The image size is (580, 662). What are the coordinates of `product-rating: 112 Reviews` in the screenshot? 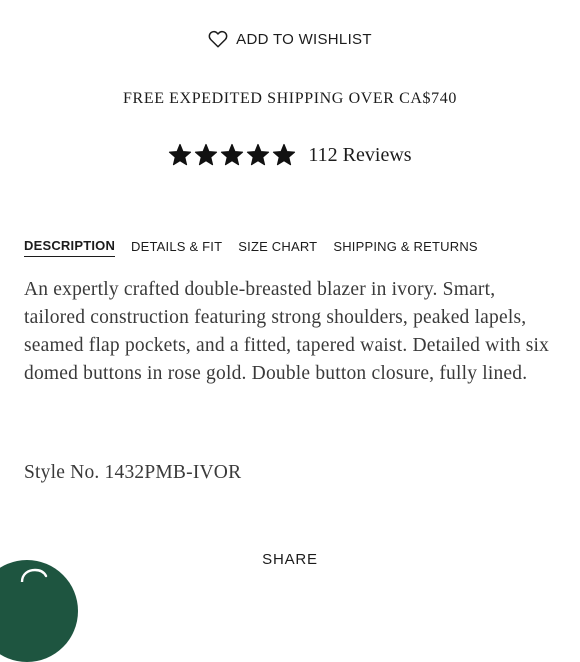 It's located at (290, 155).